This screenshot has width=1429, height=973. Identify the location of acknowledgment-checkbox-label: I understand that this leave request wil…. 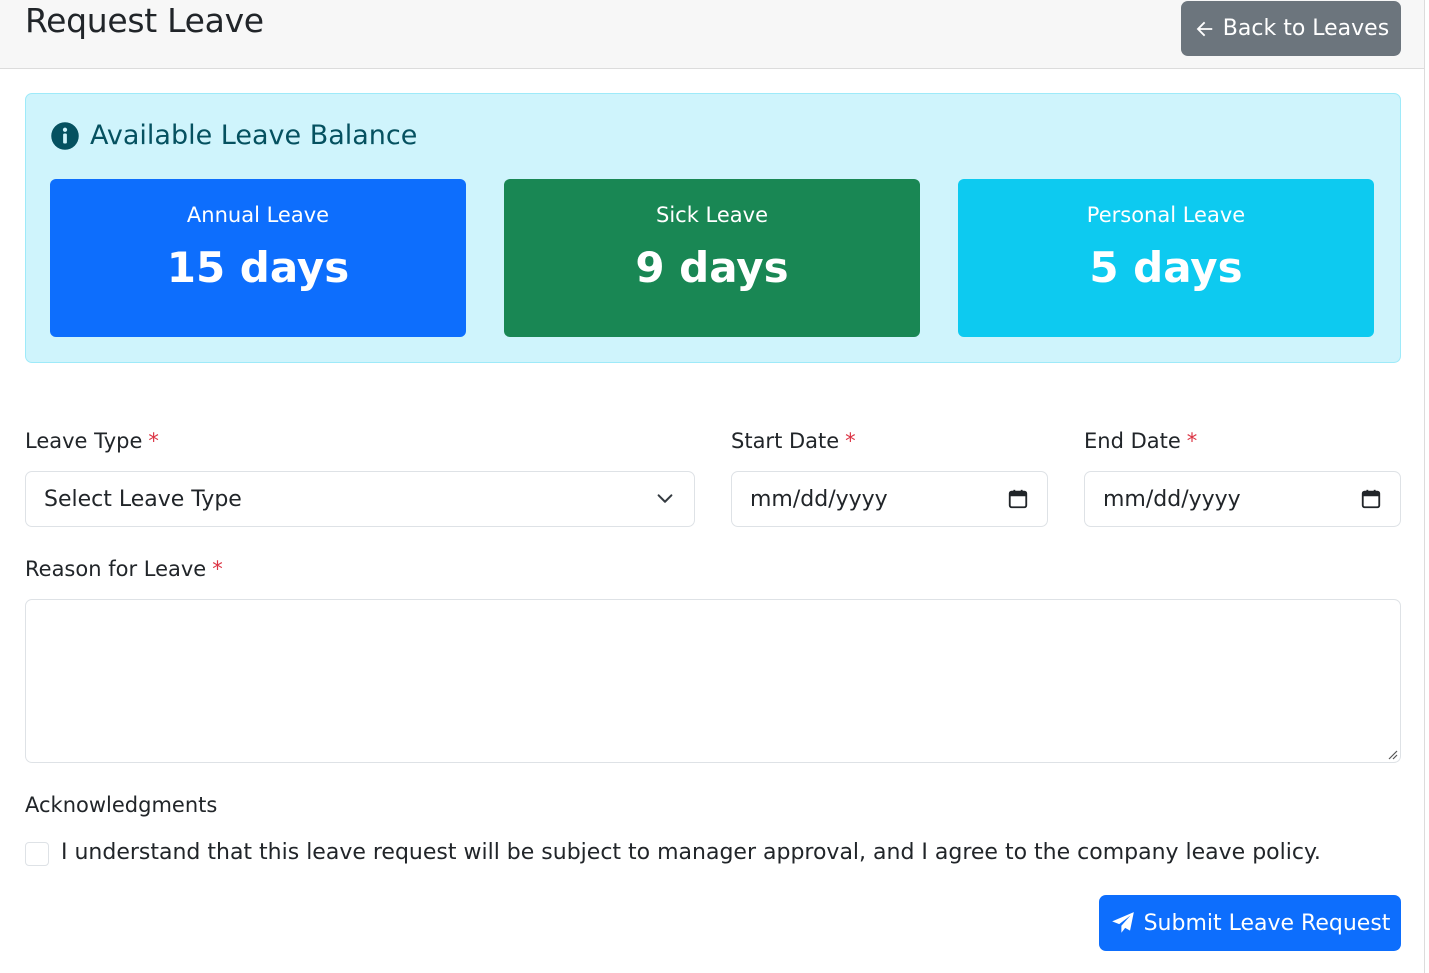
(691, 852).